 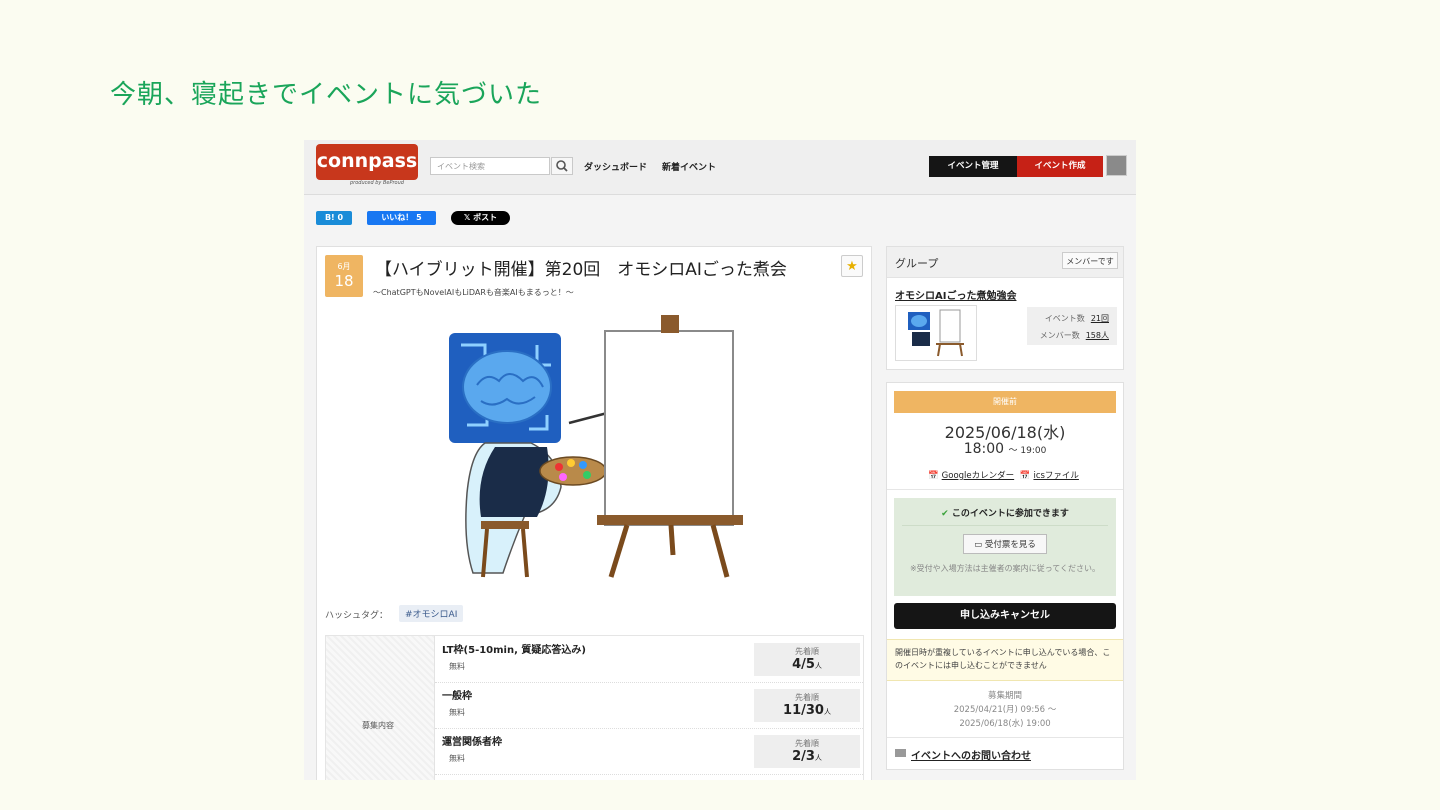 I want to click on ticket-name: 運営関係者枠, so click(x=472, y=742).